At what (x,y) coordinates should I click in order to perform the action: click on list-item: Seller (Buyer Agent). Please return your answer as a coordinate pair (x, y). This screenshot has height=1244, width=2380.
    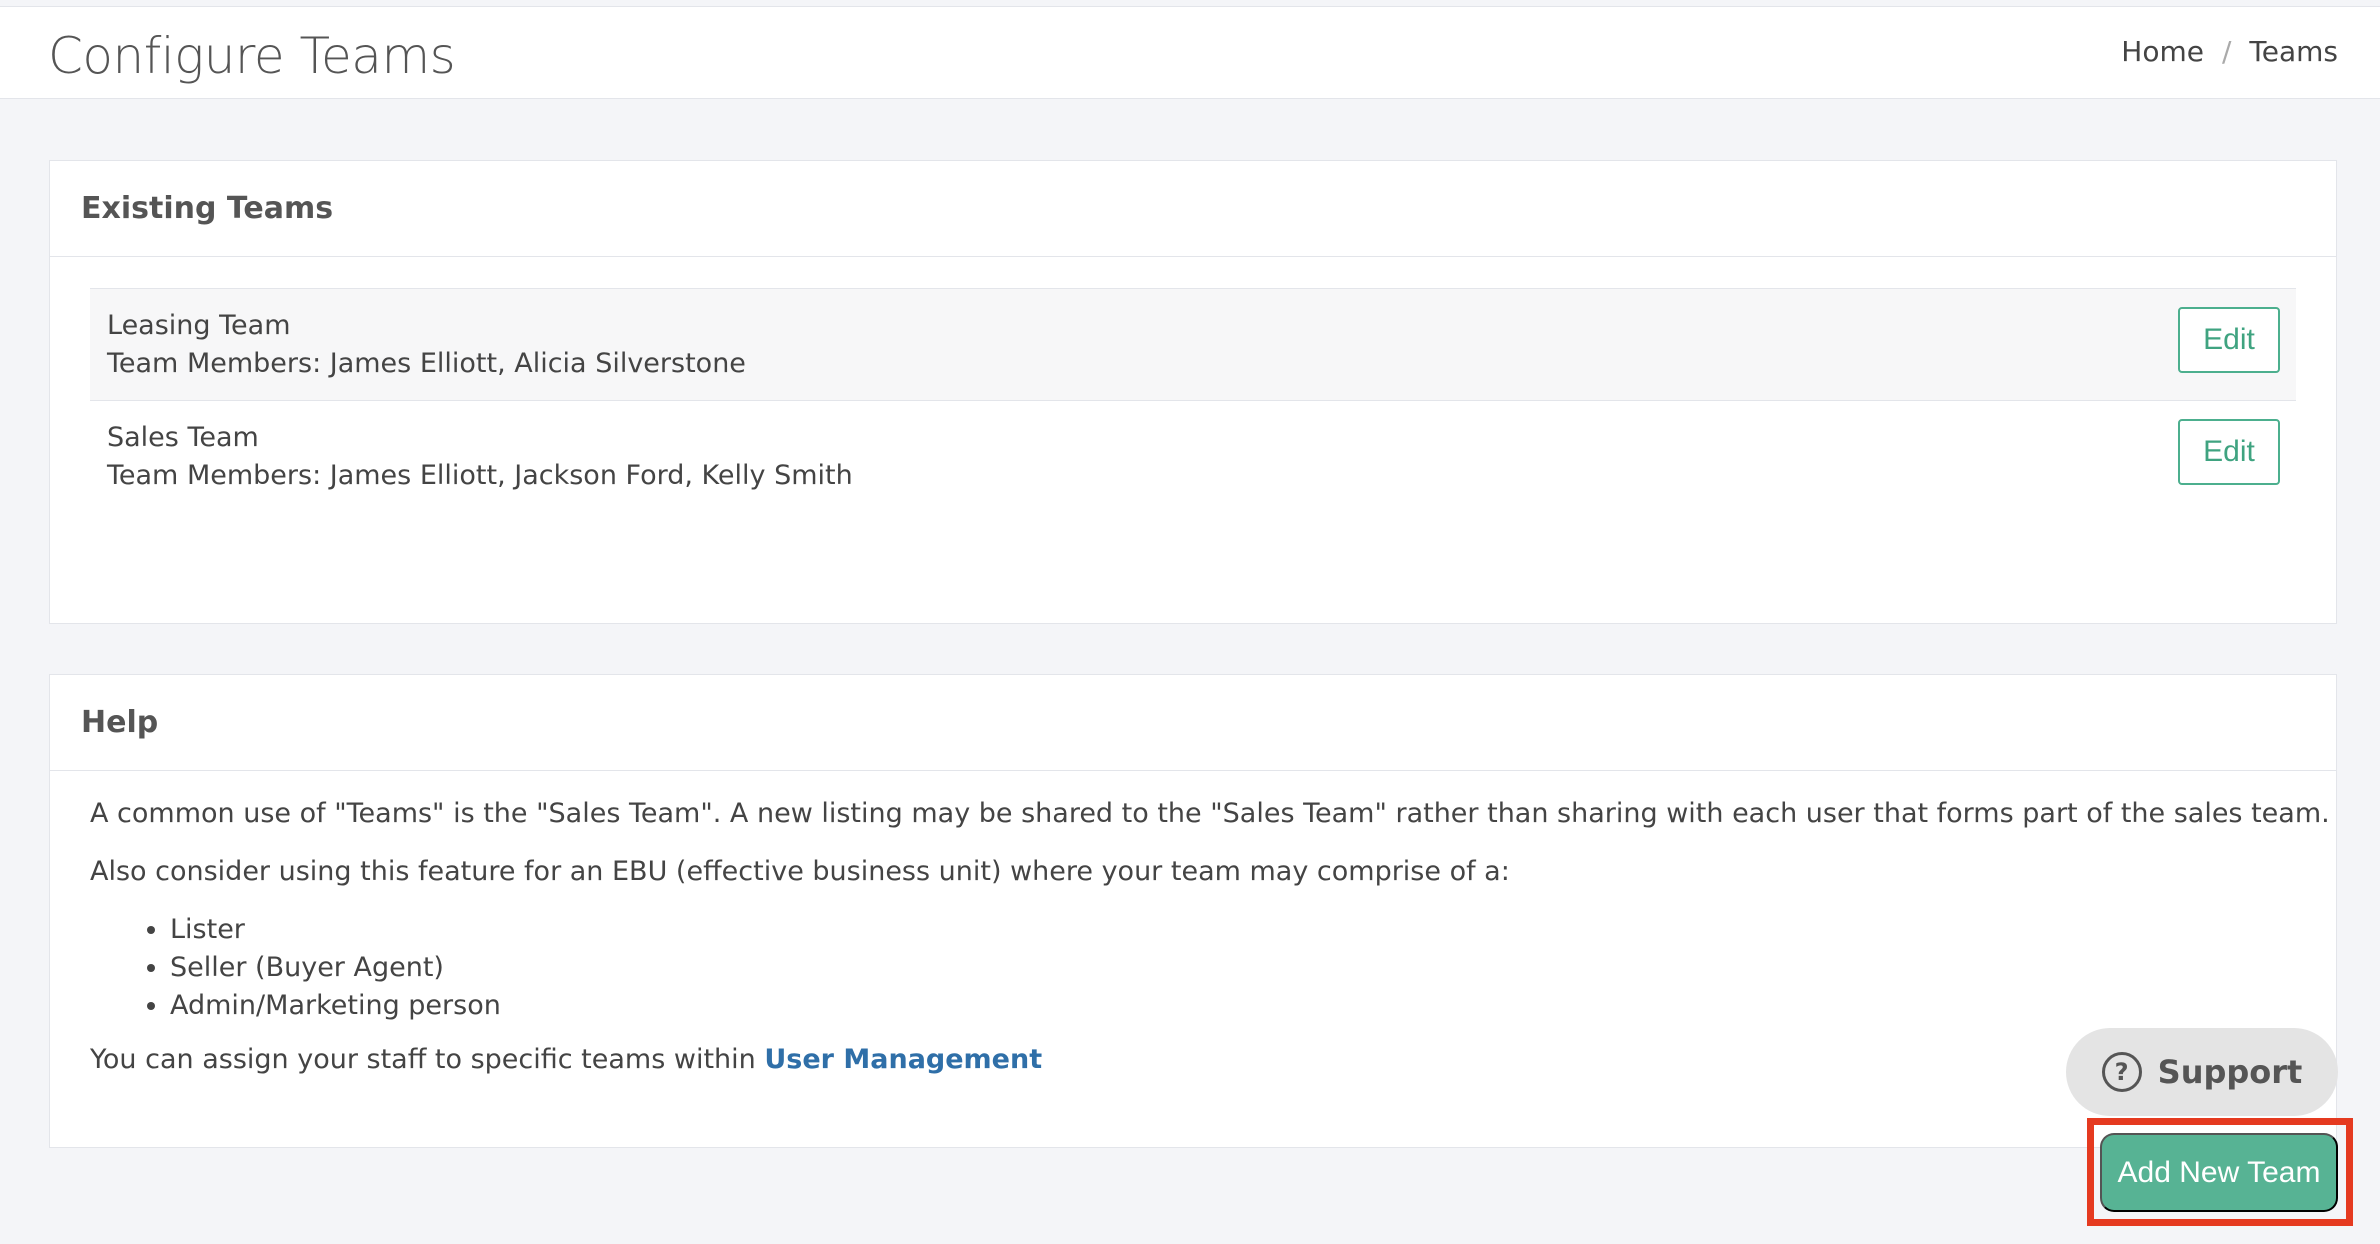
    Looking at the image, I should click on (1253, 968).